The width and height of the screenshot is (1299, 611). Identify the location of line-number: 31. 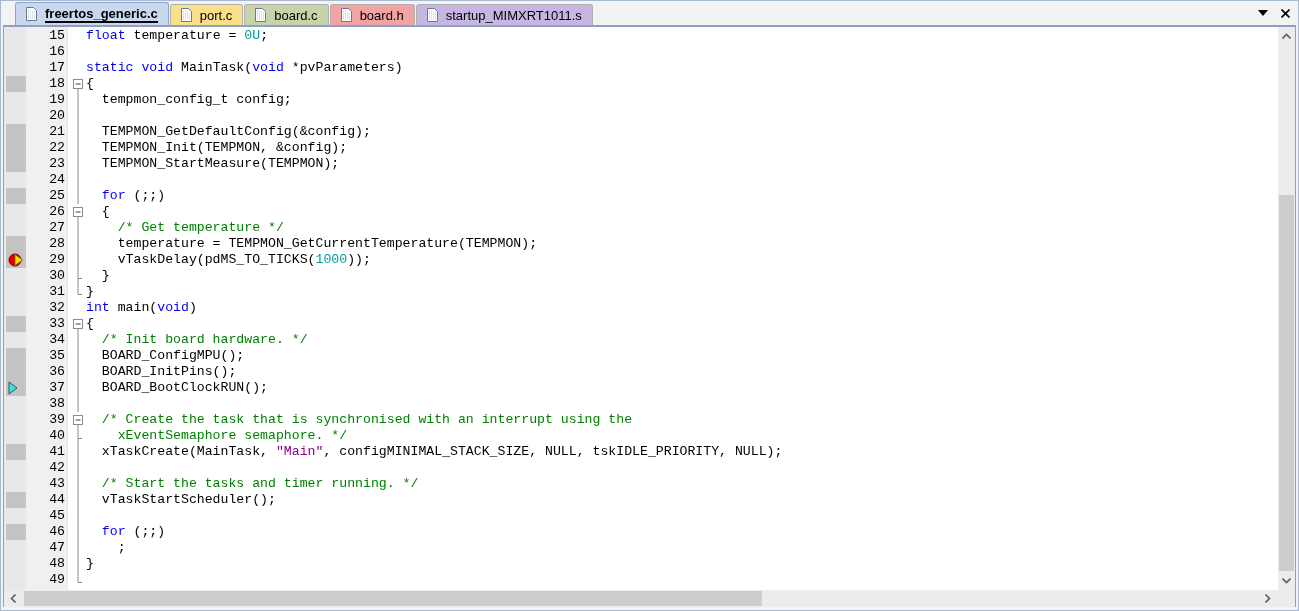
(57, 292).